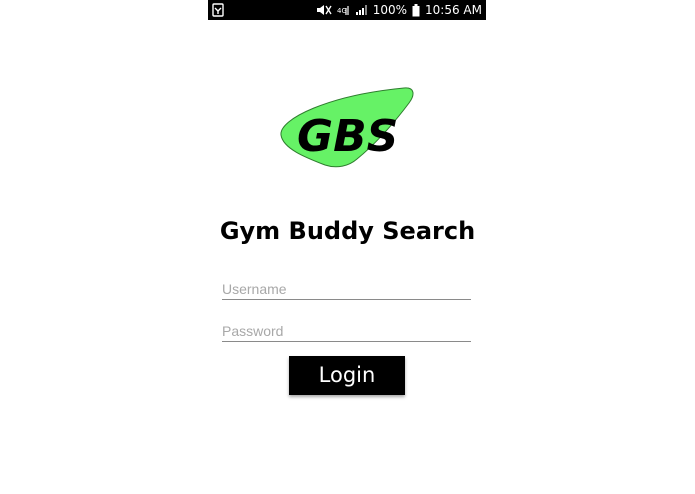 This screenshot has width=695, height=494. I want to click on password-input, so click(346, 331).